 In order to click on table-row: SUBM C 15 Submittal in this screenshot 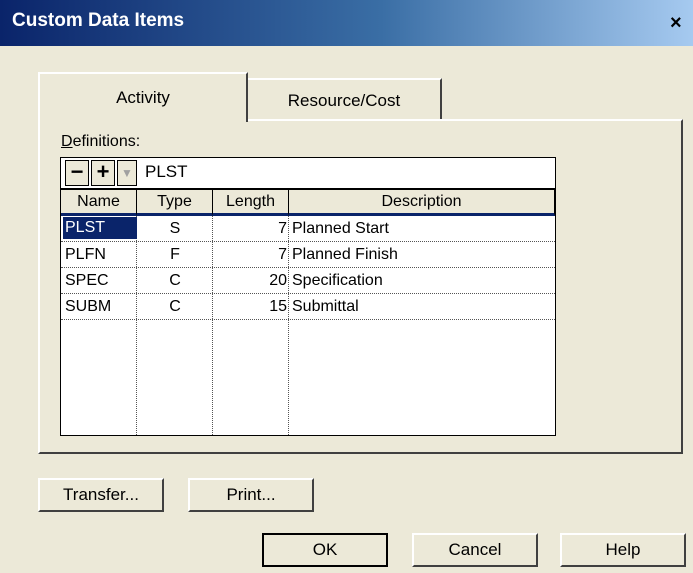, I will do `click(308, 307)`.